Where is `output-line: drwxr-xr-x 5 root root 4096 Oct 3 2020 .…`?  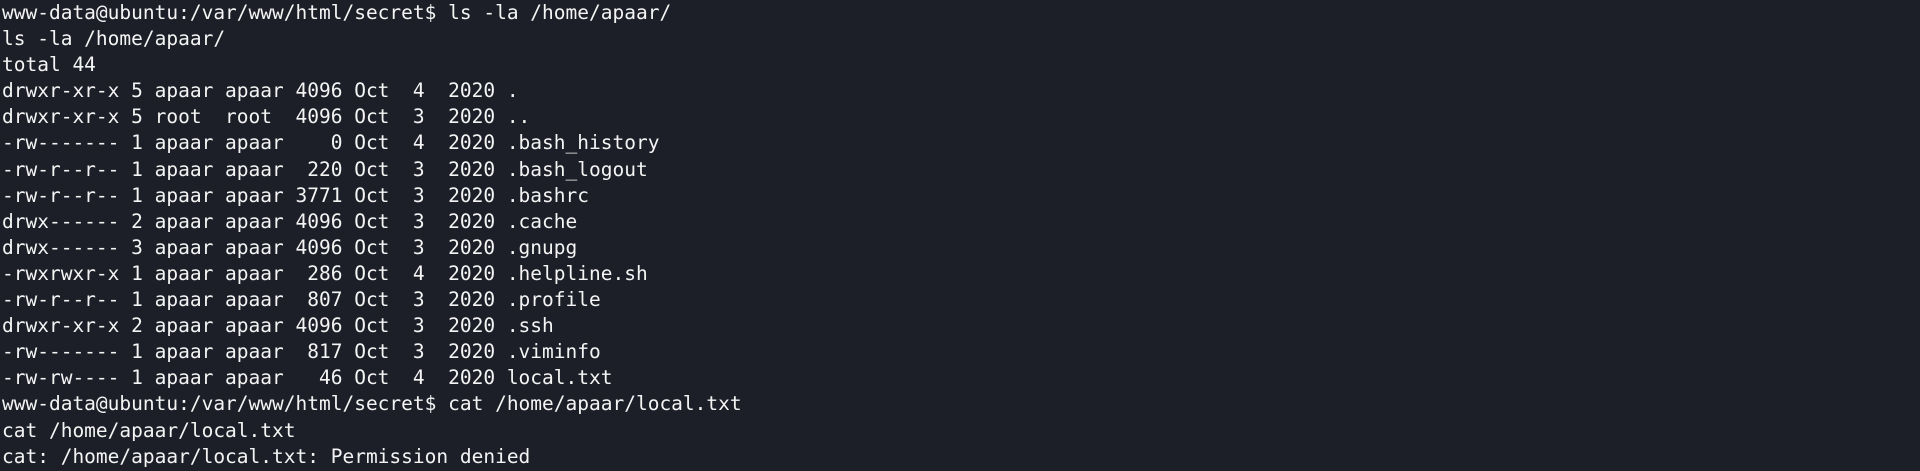
output-line: drwxr-xr-x 5 root root 4096 Oct 3 2020 .… is located at coordinates (266, 117).